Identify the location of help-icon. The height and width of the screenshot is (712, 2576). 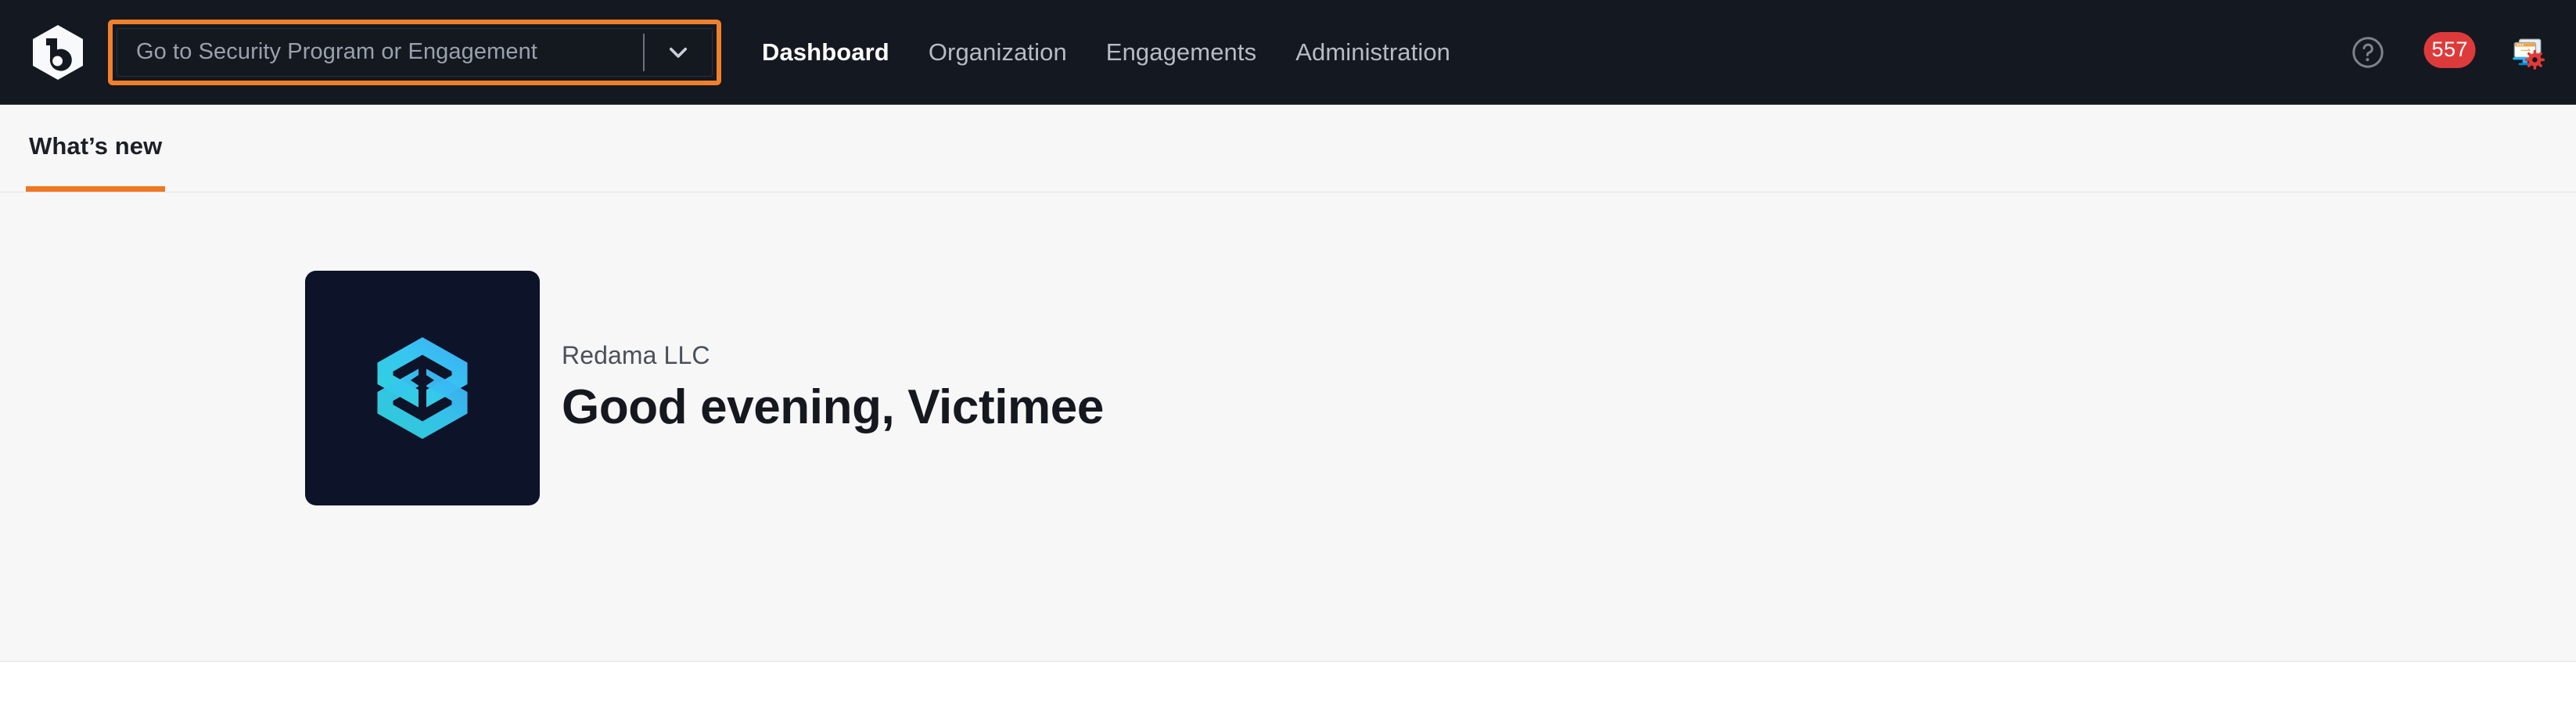
(2367, 52).